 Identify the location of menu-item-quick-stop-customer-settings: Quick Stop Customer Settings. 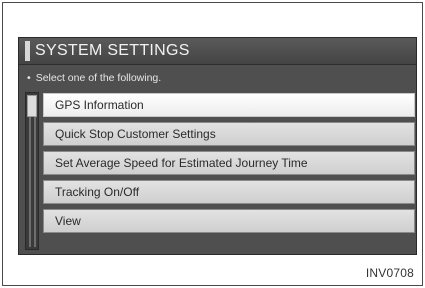
(229, 134).